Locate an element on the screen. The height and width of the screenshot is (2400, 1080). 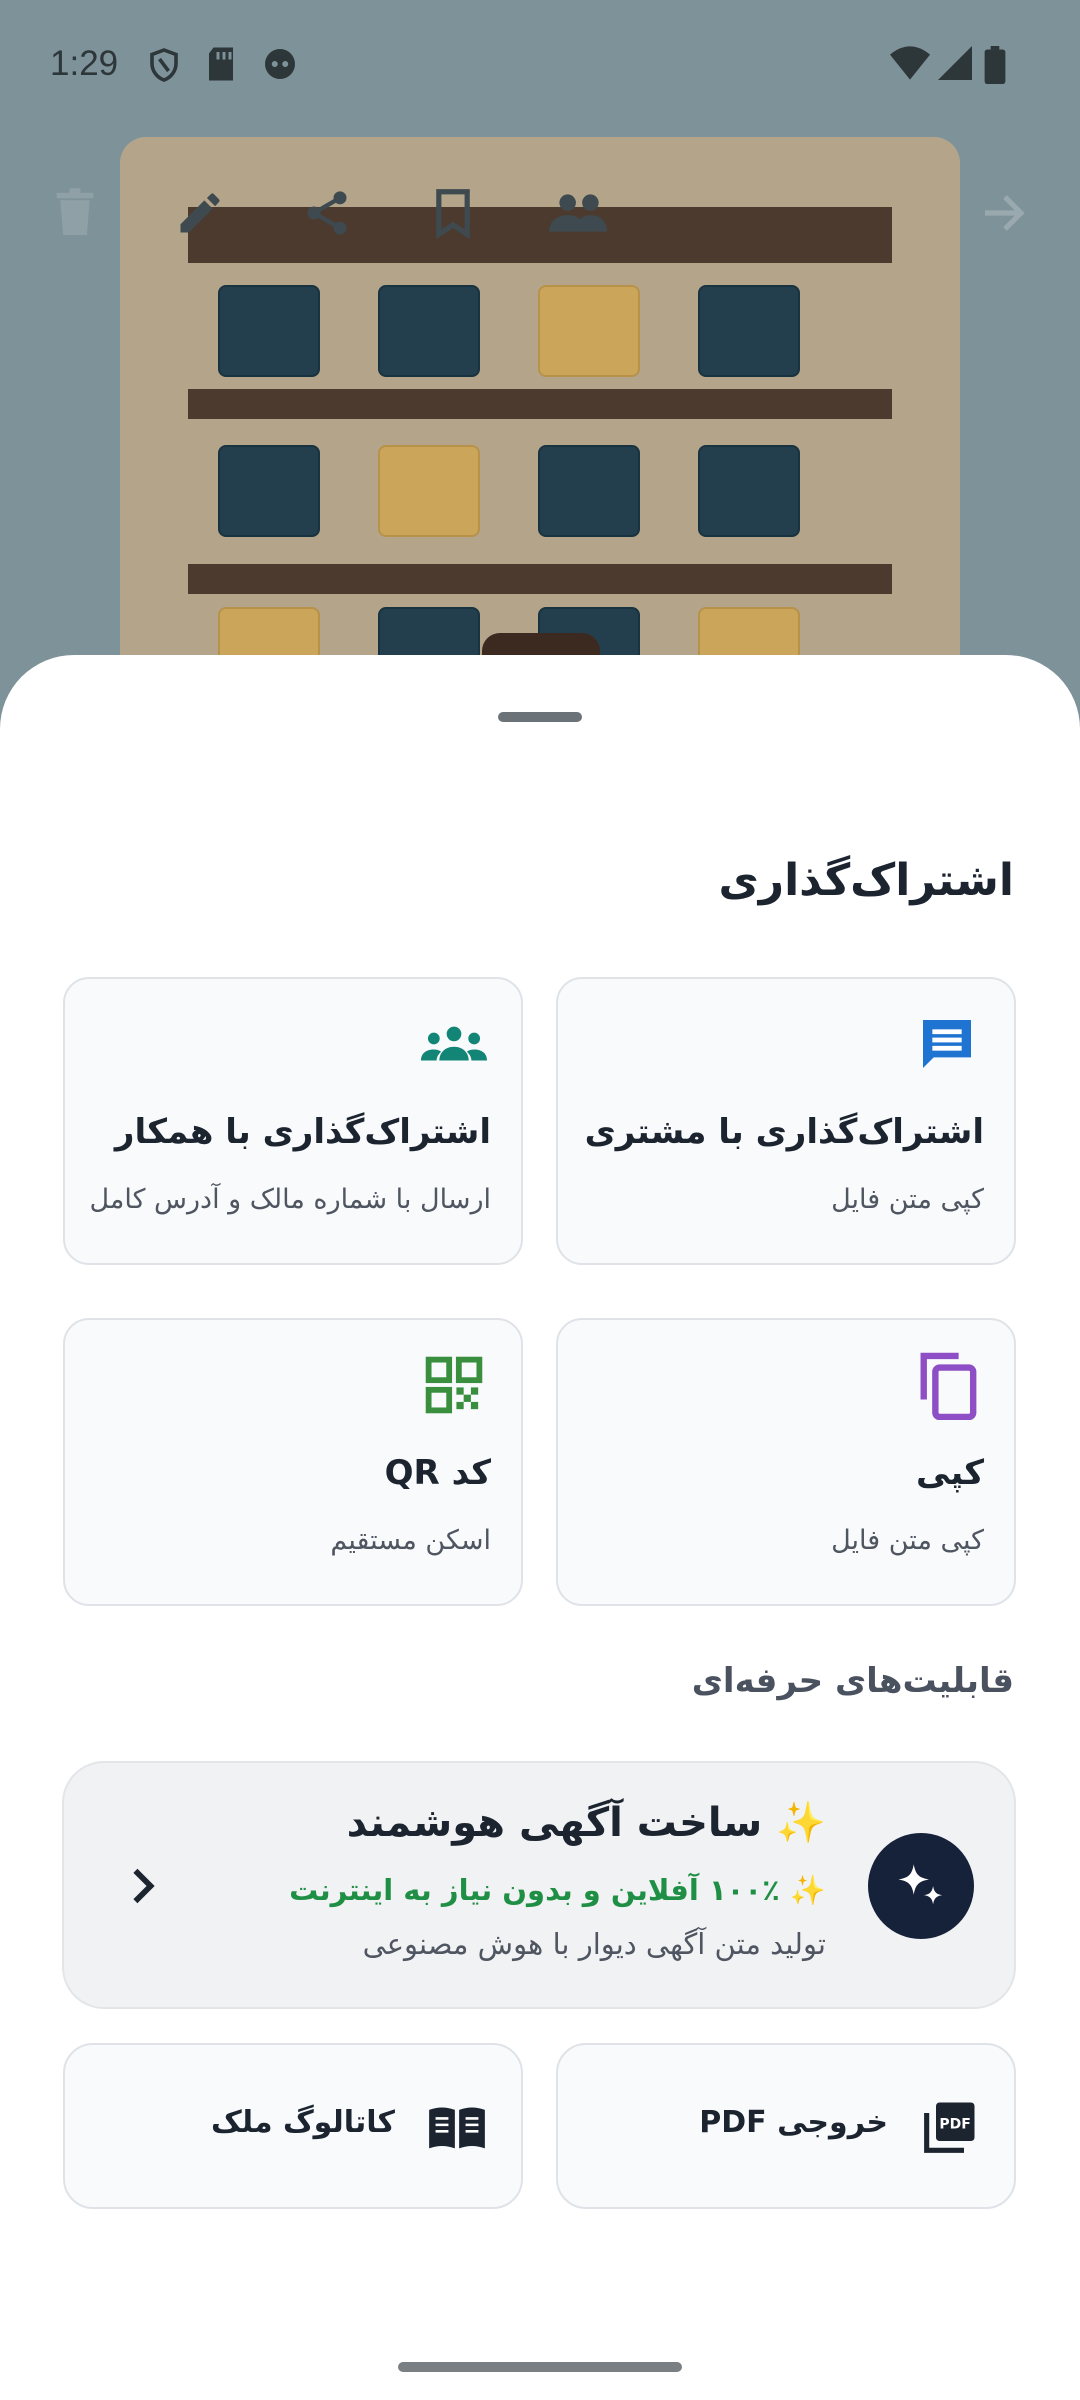
pro-features-title: قابلیت‌های حرفه‌ای is located at coordinates (852, 1681).